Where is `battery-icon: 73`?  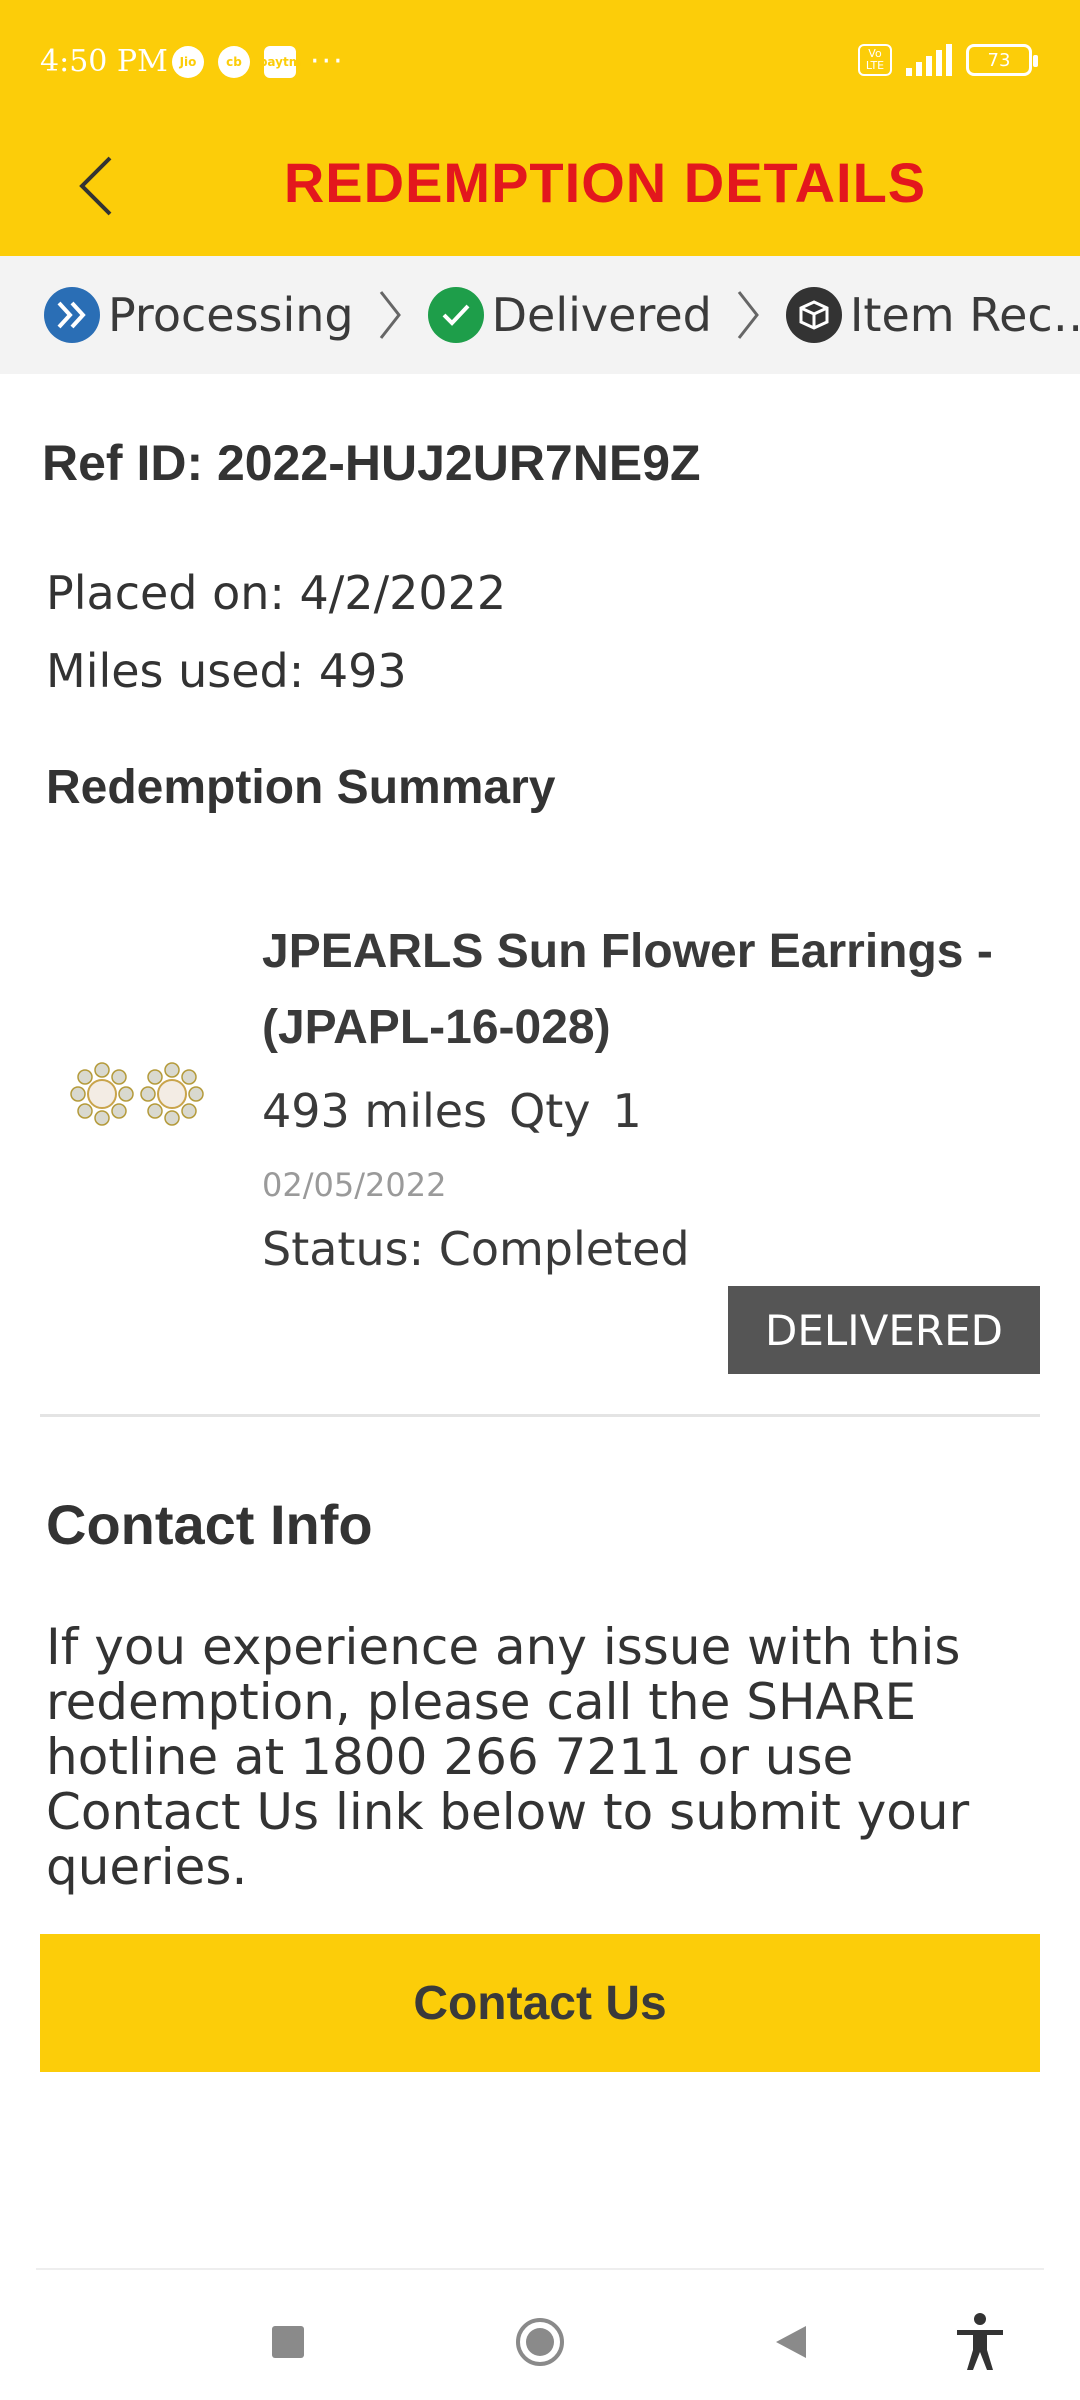
battery-icon: 73 is located at coordinates (1002, 60).